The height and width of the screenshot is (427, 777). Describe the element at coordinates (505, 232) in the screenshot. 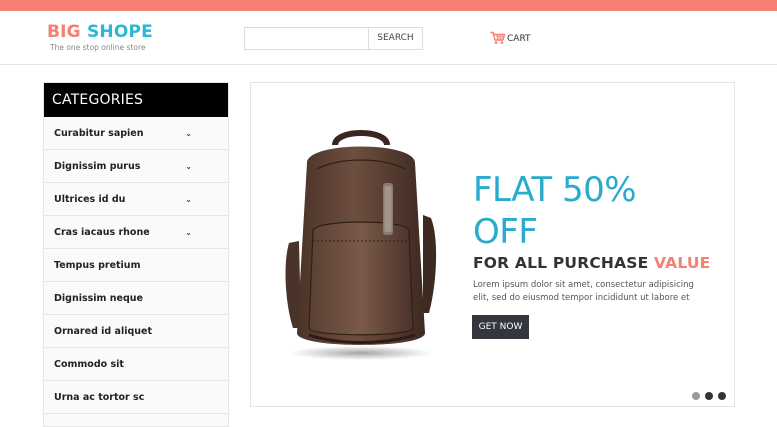

I see `offer-title-line2: OFF` at that location.